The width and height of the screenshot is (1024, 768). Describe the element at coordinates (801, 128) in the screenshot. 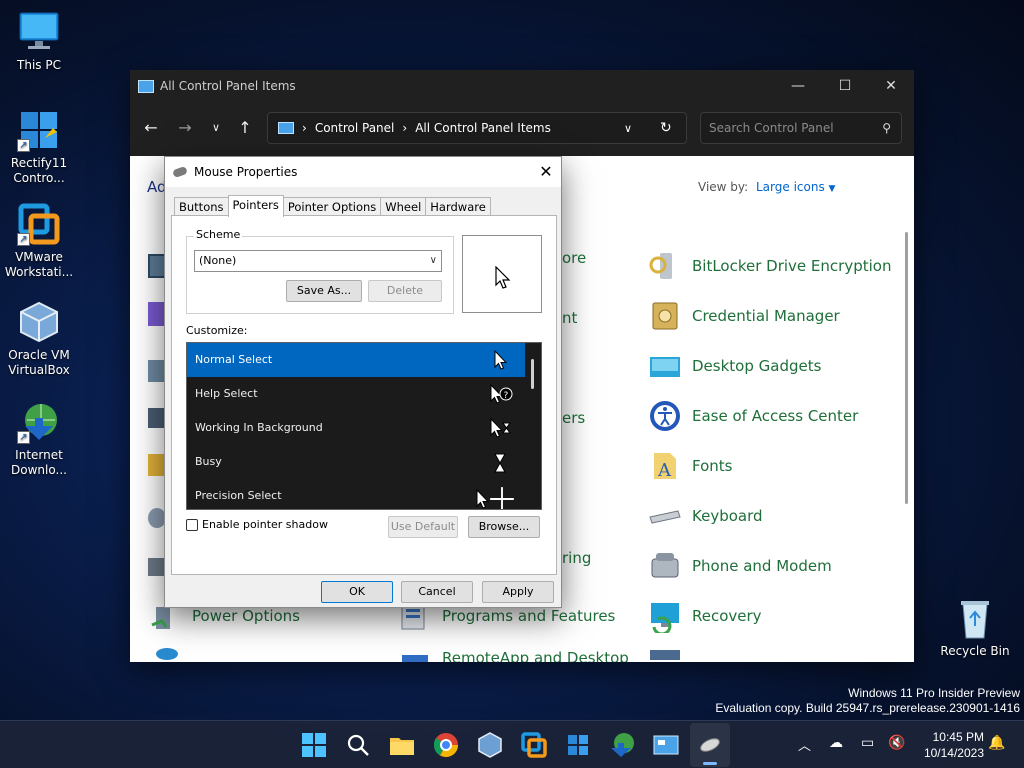

I see `search-input: Search Control Panel ⚲` at that location.